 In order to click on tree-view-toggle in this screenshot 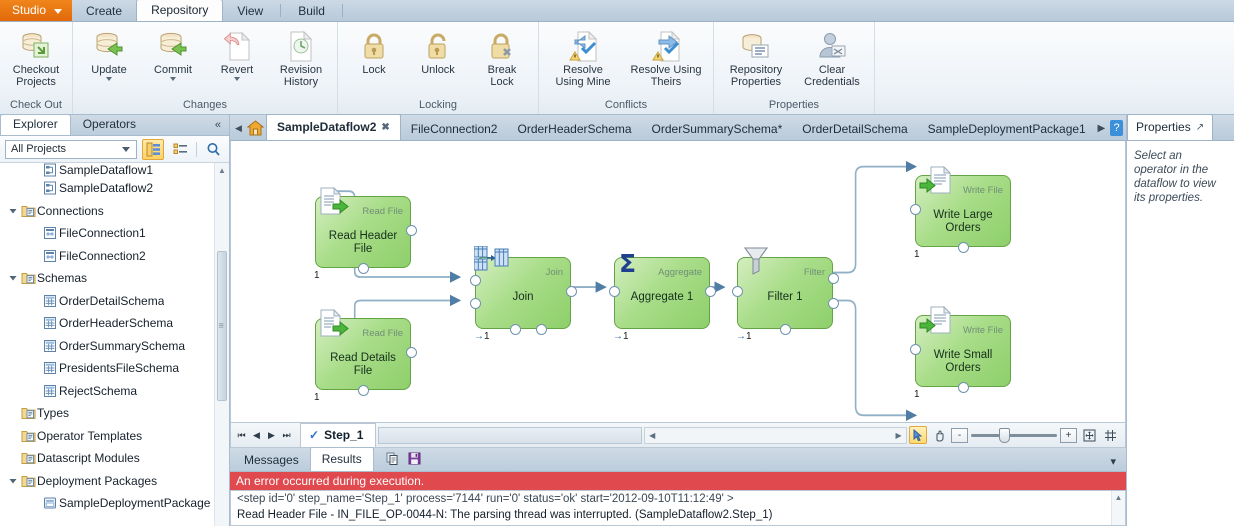, I will do `click(153, 149)`.